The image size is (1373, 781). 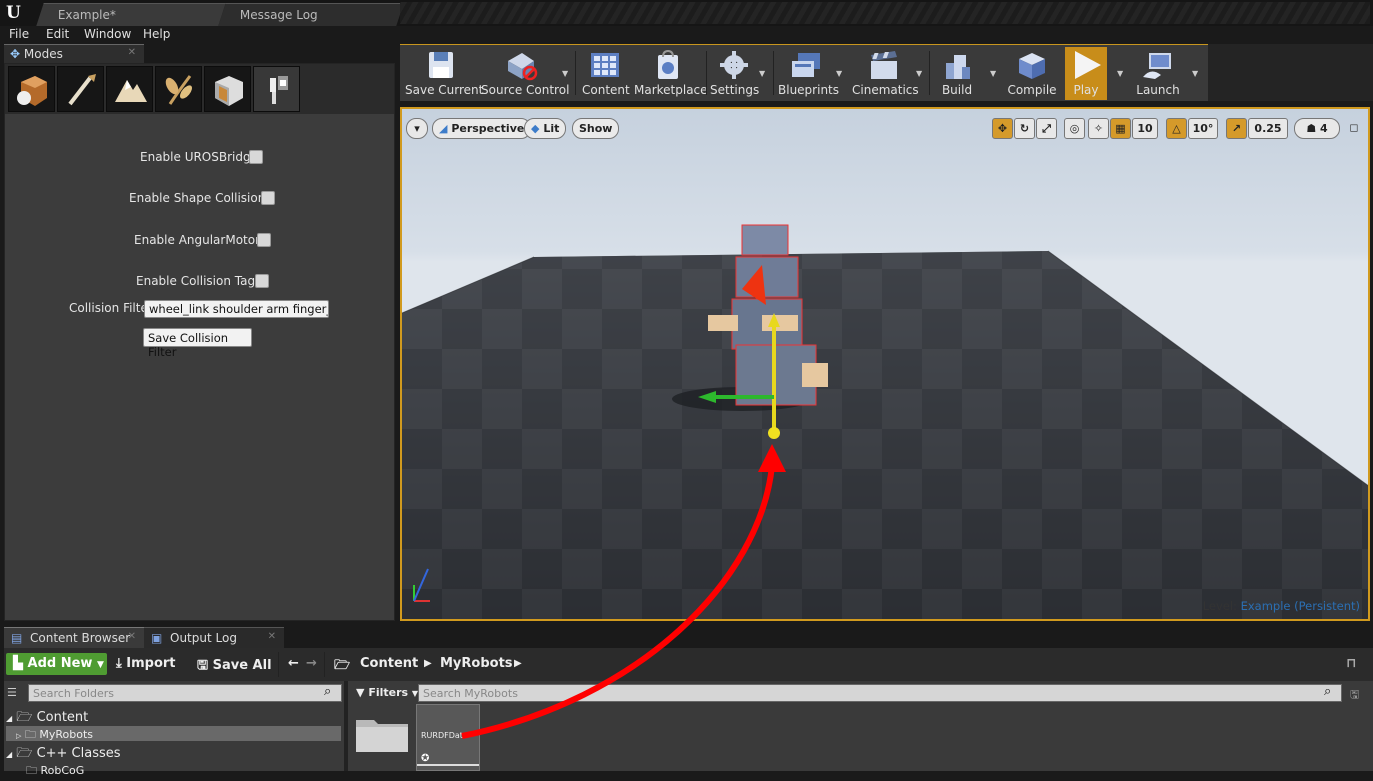 I want to click on surface-snap-icon: ✧, so click(x=1098, y=128).